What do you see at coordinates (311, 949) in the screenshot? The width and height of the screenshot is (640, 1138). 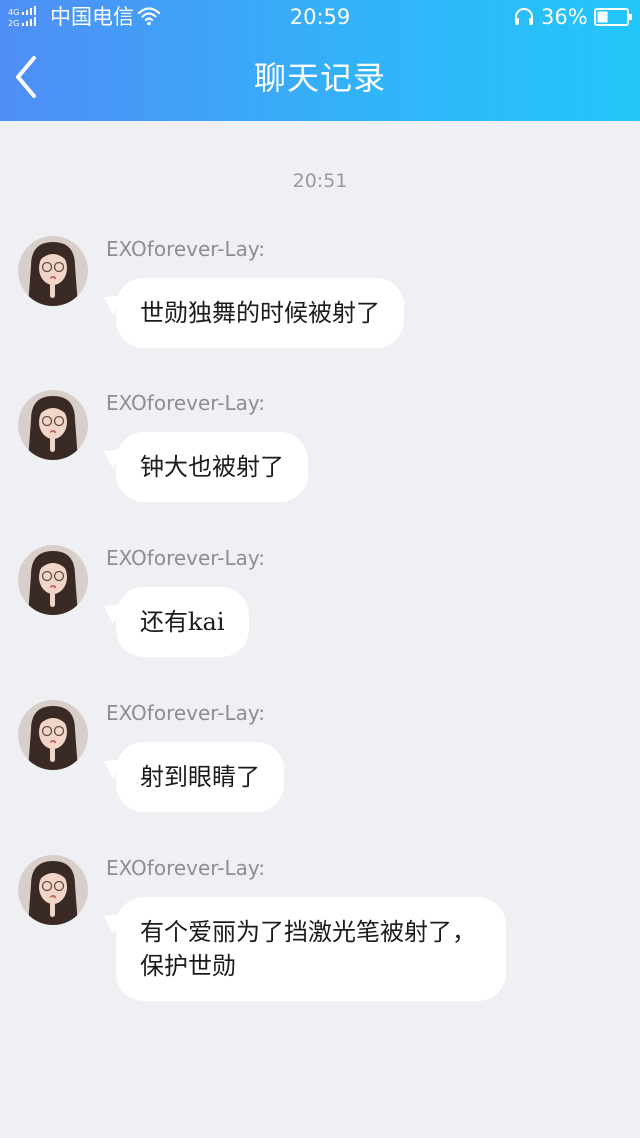 I see `message-bubble: 有个爱丽为了挡激光笔被射了，保护世勋` at bounding box center [311, 949].